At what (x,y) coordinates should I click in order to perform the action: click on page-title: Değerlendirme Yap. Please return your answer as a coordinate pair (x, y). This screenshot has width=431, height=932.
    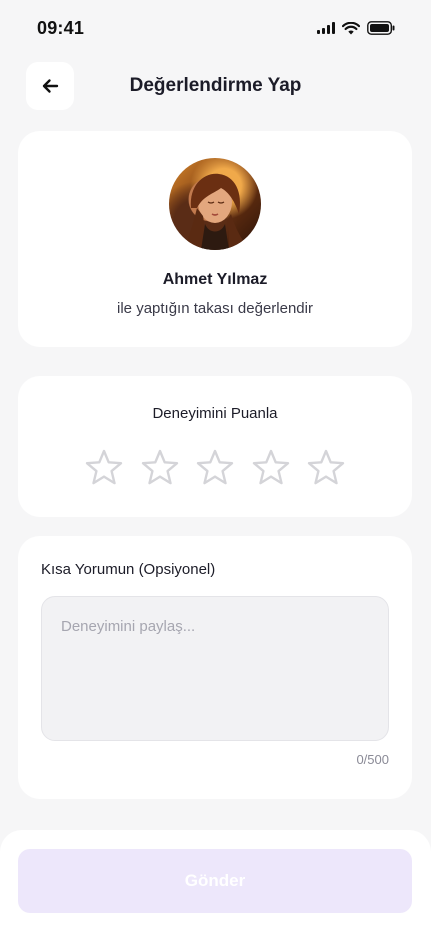
    Looking at the image, I should click on (215, 85).